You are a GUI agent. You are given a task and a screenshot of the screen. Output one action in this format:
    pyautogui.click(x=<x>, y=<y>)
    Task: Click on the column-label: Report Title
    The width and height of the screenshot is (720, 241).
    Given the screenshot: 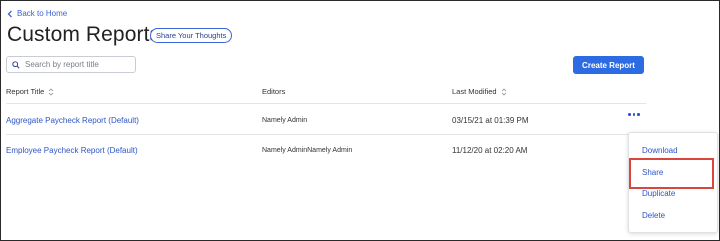 What is the action you would take?
    pyautogui.click(x=25, y=91)
    